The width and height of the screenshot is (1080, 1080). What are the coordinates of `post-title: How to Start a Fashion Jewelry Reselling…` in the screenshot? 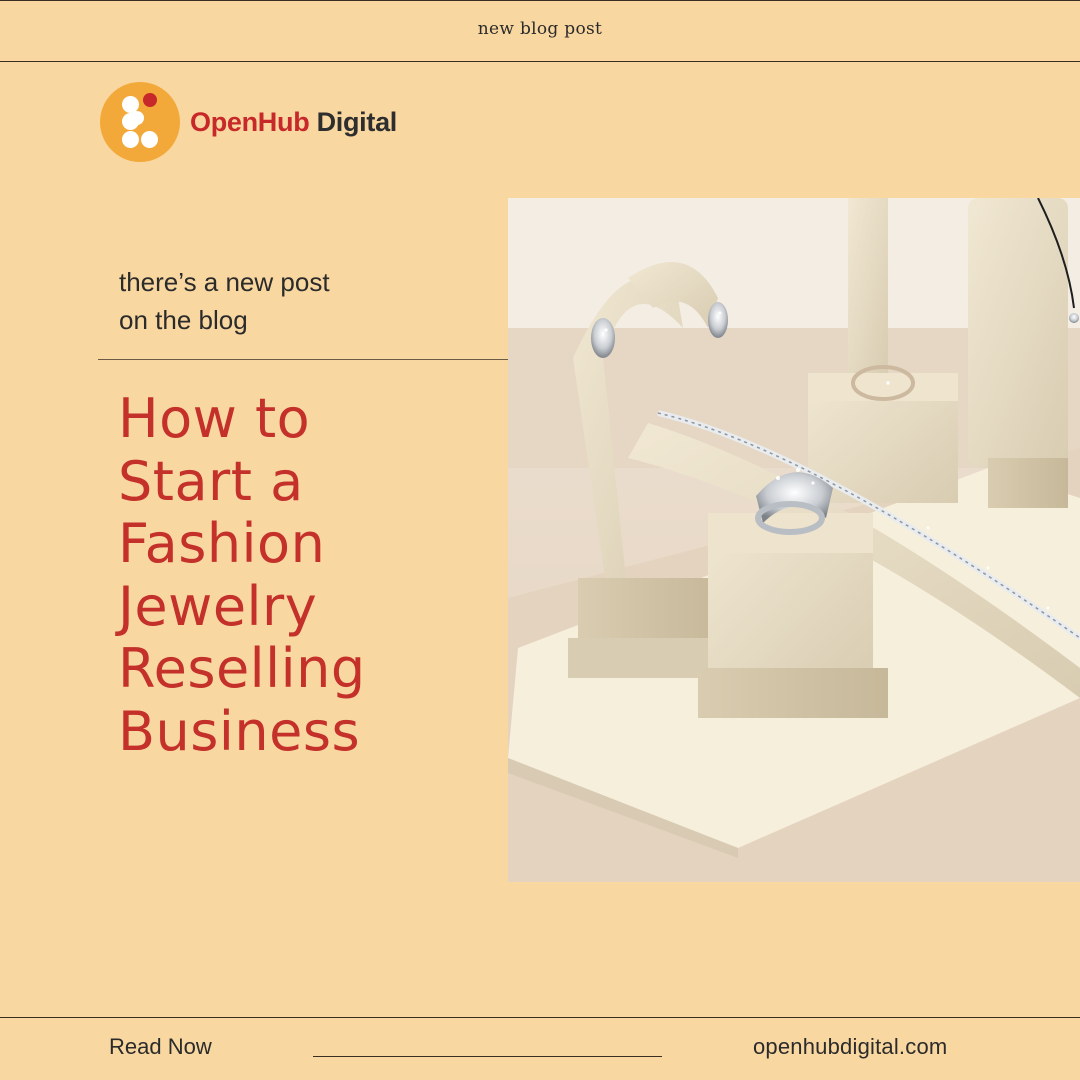 It's located at (242, 575).